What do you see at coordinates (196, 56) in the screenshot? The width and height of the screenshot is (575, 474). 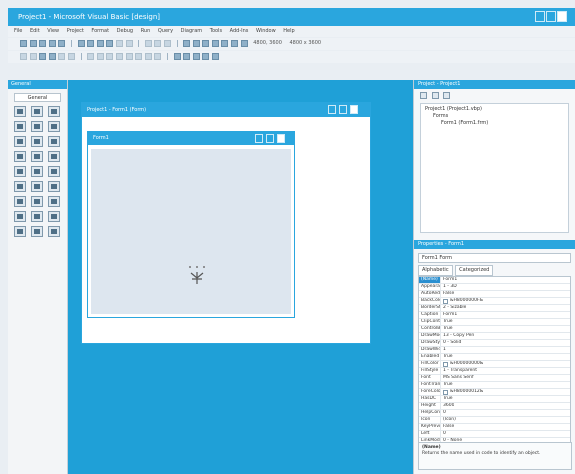 I see `step-over-icon` at bounding box center [196, 56].